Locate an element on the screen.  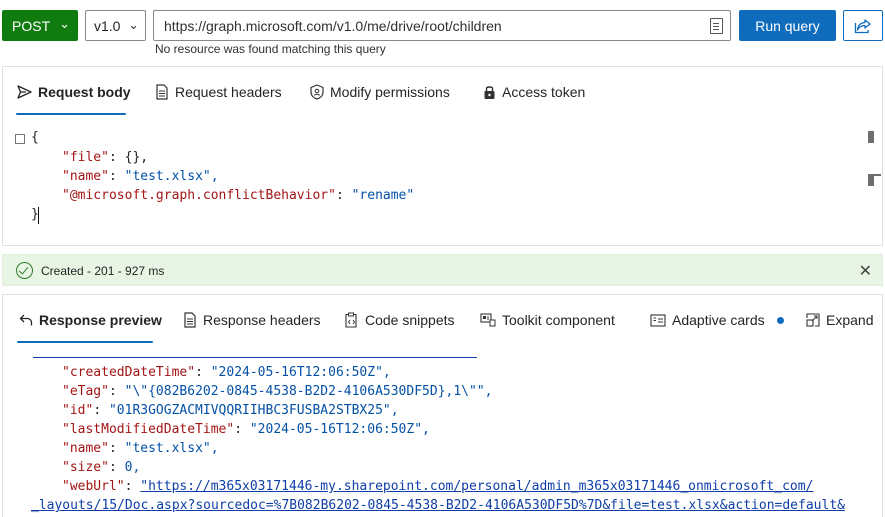
api-version-dropdown: v1.0 ⌄ is located at coordinates (115, 25).